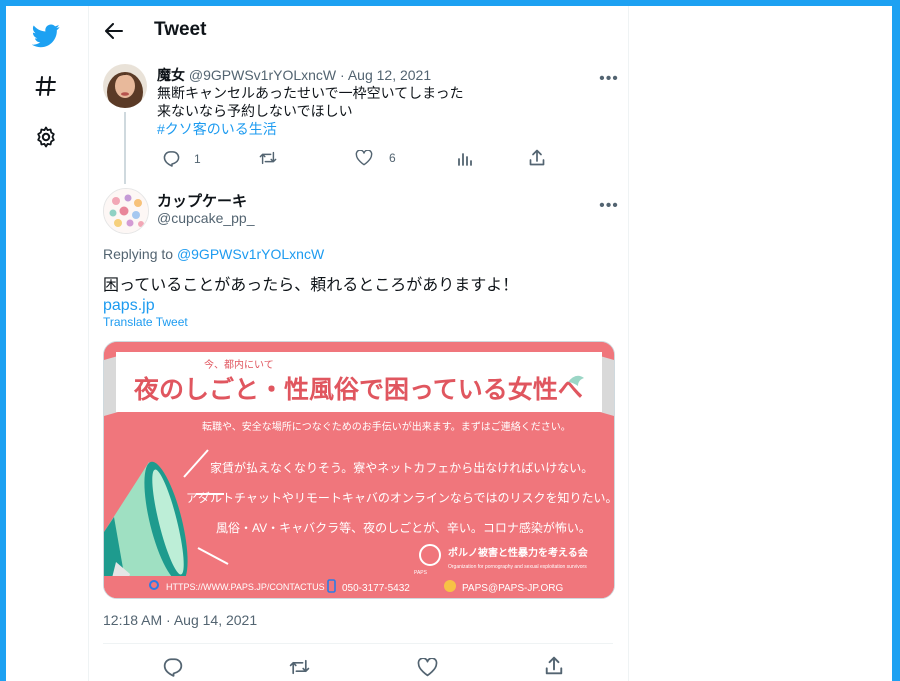 This screenshot has height=681, width=900. Describe the element at coordinates (255, 111) in the screenshot. I see `tweet1-line: 来ないなら予約しないでほしい` at that location.